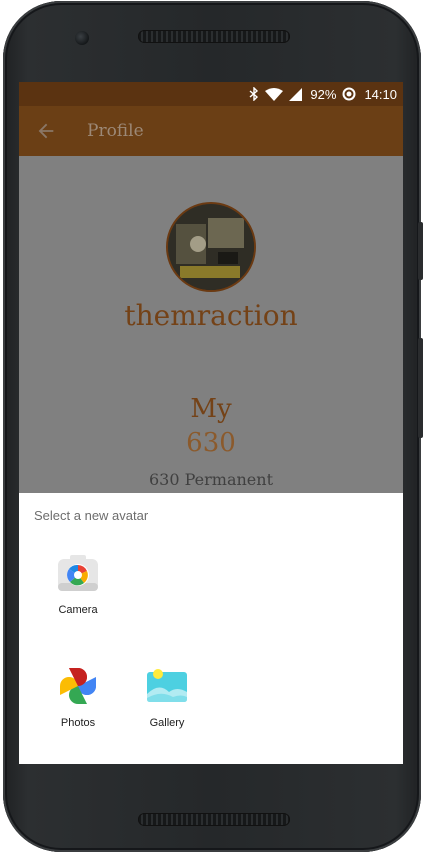  What do you see at coordinates (211, 315) in the screenshot?
I see `username: themraction` at bounding box center [211, 315].